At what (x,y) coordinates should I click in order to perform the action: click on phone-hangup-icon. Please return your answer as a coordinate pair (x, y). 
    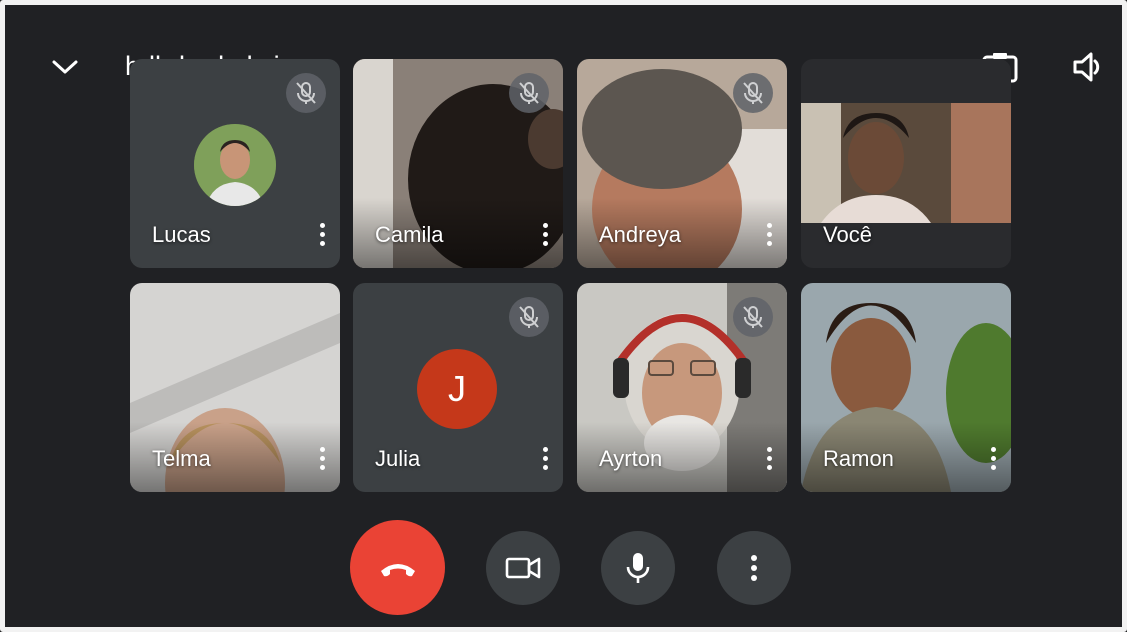
    Looking at the image, I should click on (397, 569).